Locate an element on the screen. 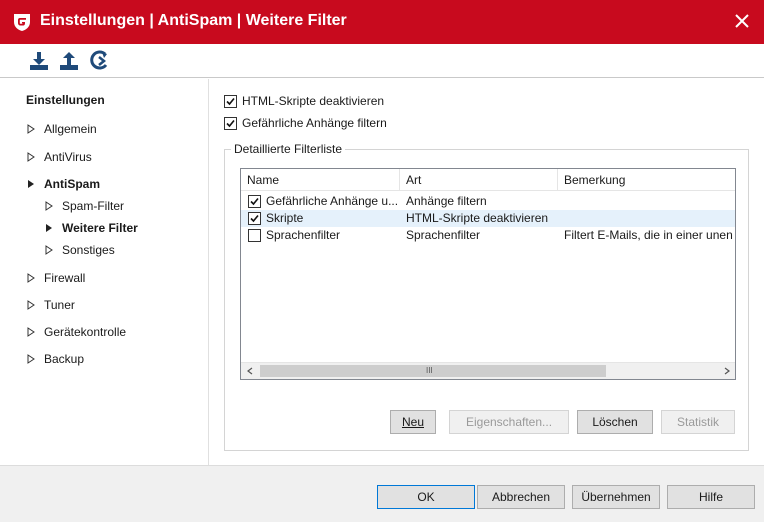 The height and width of the screenshot is (522, 764). sidebar-item-tuner: Tuner is located at coordinates (50, 305).